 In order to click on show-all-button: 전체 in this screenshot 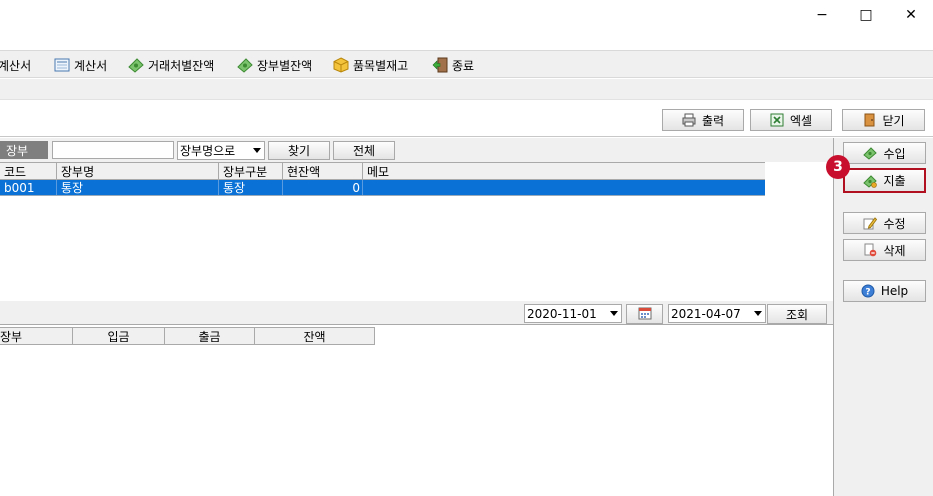, I will do `click(364, 150)`.